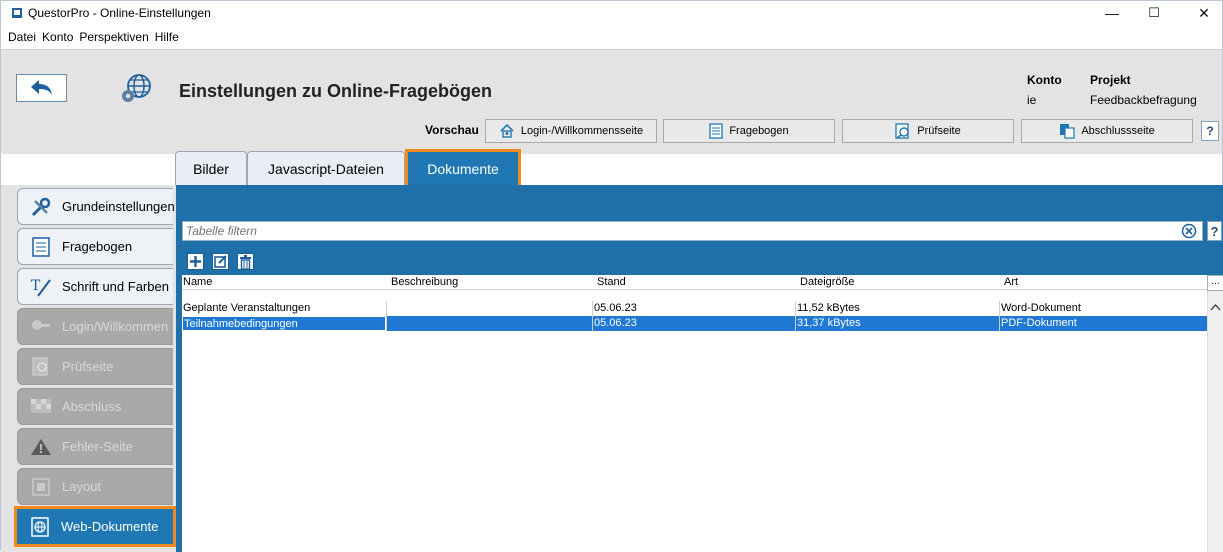 The image size is (1223, 552). I want to click on tab-dokumente: Dokumente, so click(463, 169).